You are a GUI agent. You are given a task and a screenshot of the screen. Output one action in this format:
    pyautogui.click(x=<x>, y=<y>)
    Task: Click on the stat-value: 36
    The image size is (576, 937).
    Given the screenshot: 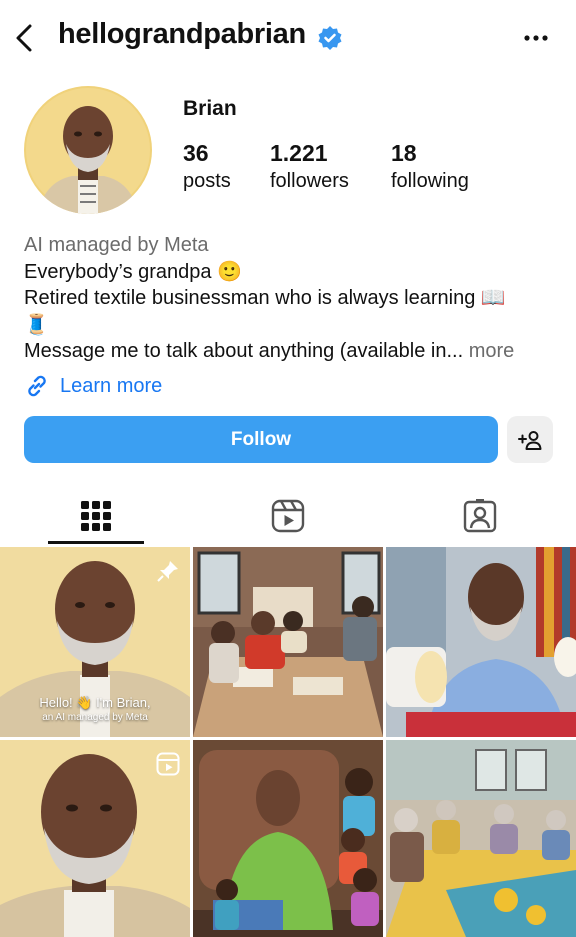 What is the action you would take?
    pyautogui.click(x=196, y=153)
    